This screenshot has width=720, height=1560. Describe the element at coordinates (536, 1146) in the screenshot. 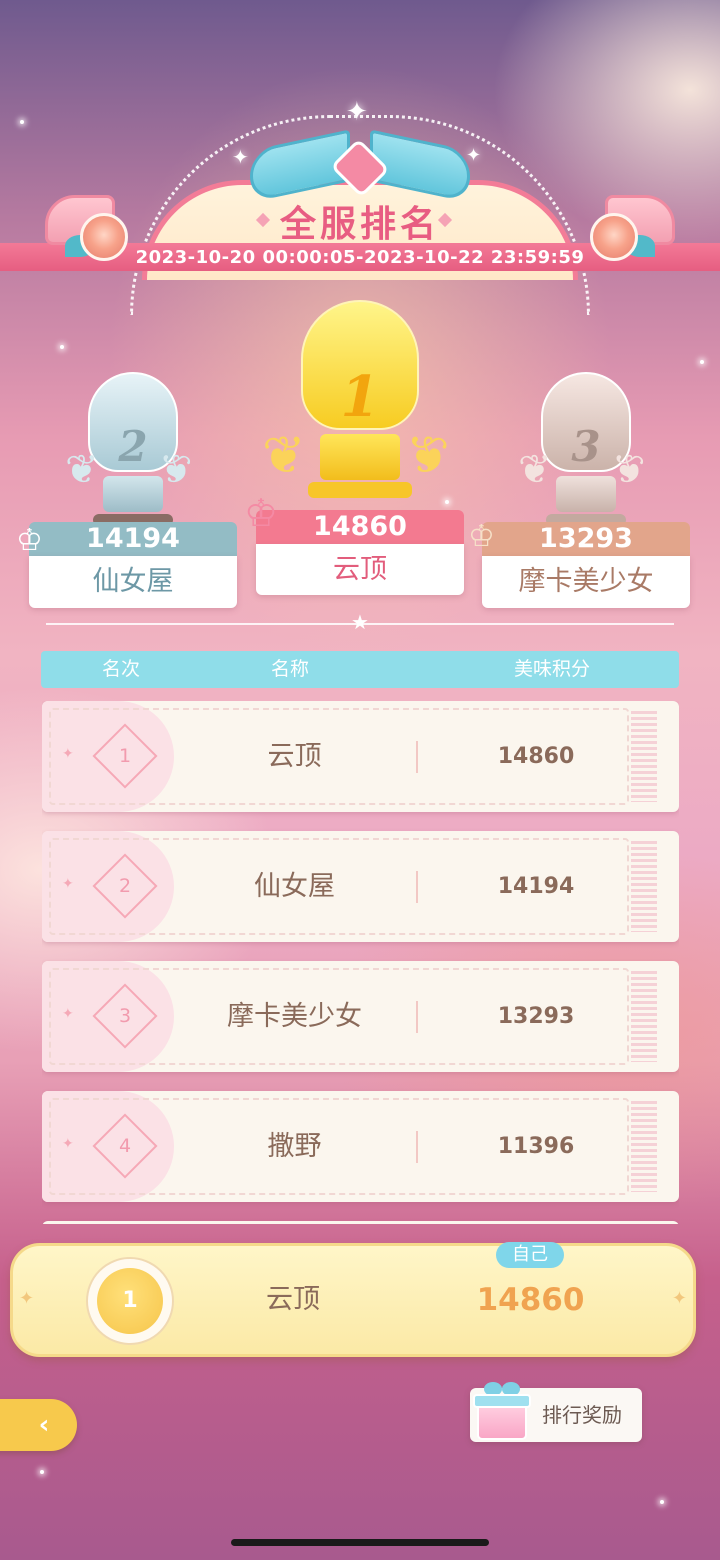

I see `row-score: 11396` at that location.